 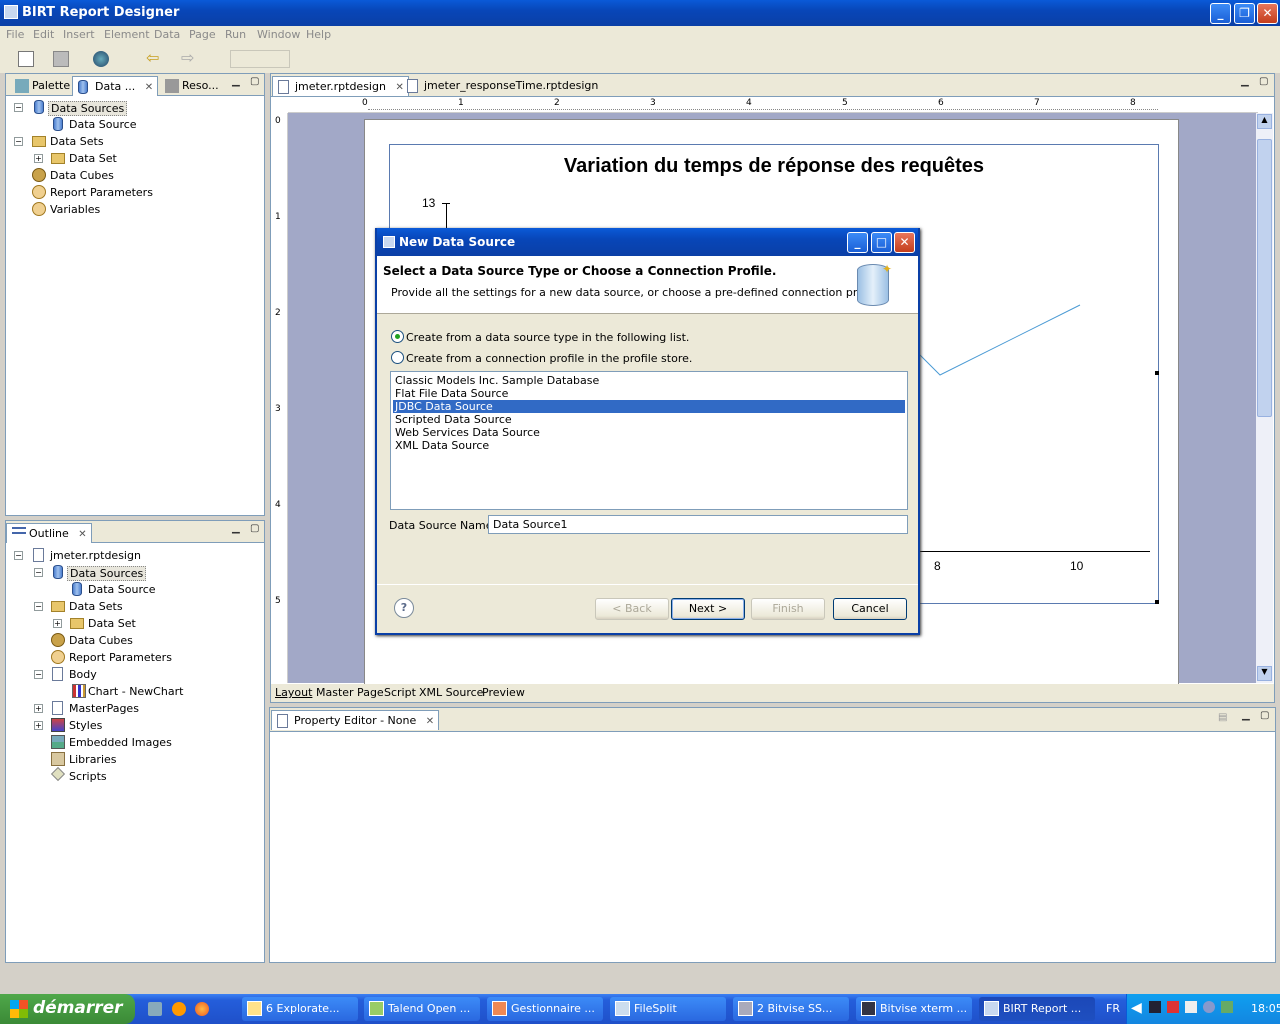 What do you see at coordinates (26, 59) in the screenshot?
I see `new-file-icon` at bounding box center [26, 59].